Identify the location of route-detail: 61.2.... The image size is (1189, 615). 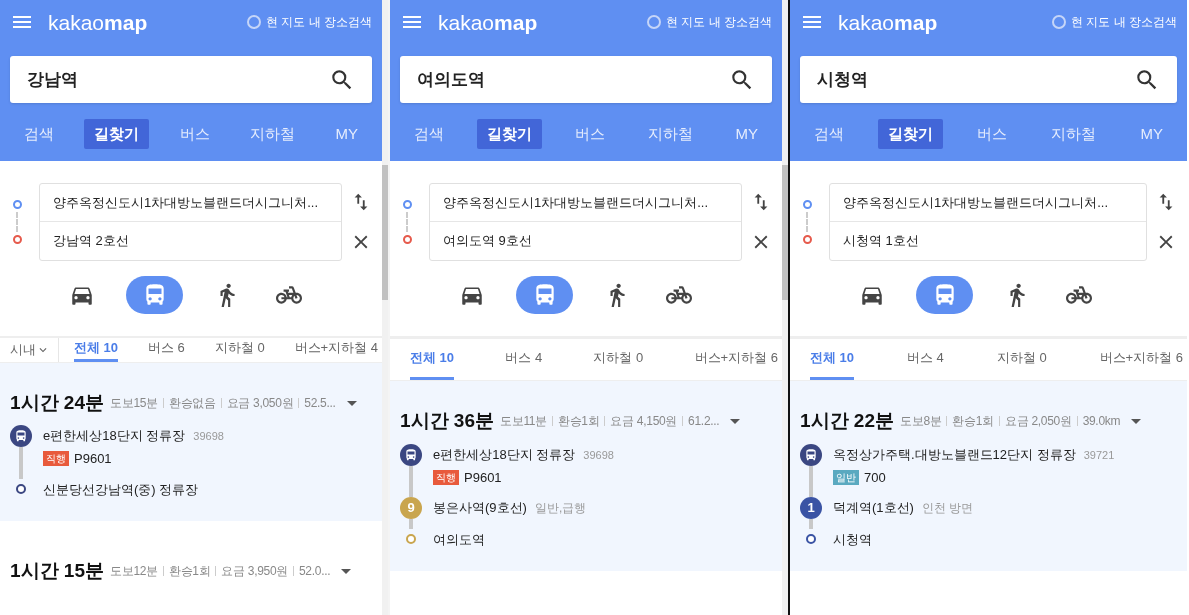
(704, 422).